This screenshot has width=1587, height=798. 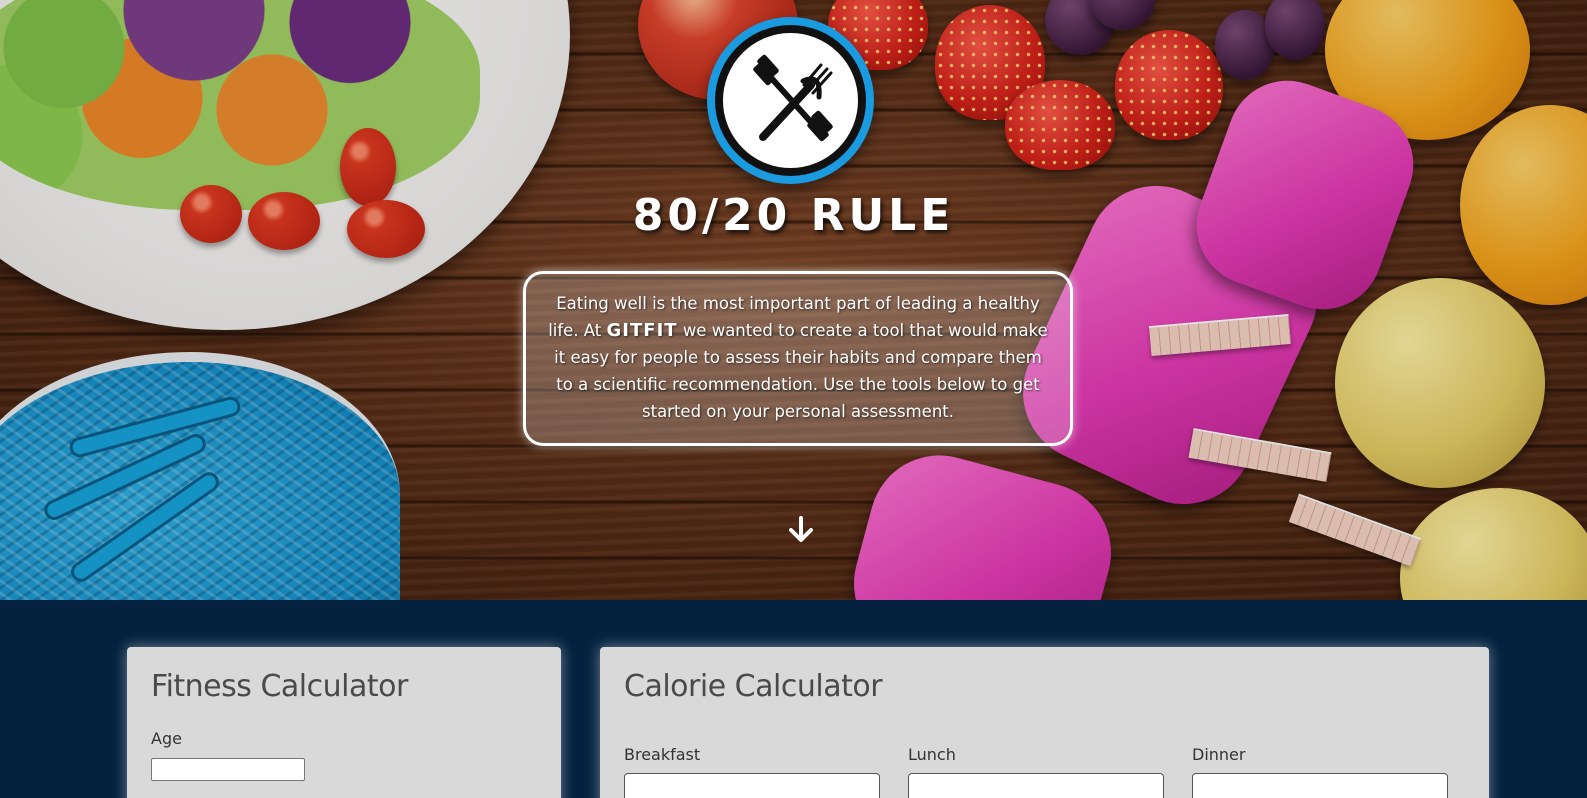 I want to click on breakfast-field: Breakfast, so click(x=752, y=771).